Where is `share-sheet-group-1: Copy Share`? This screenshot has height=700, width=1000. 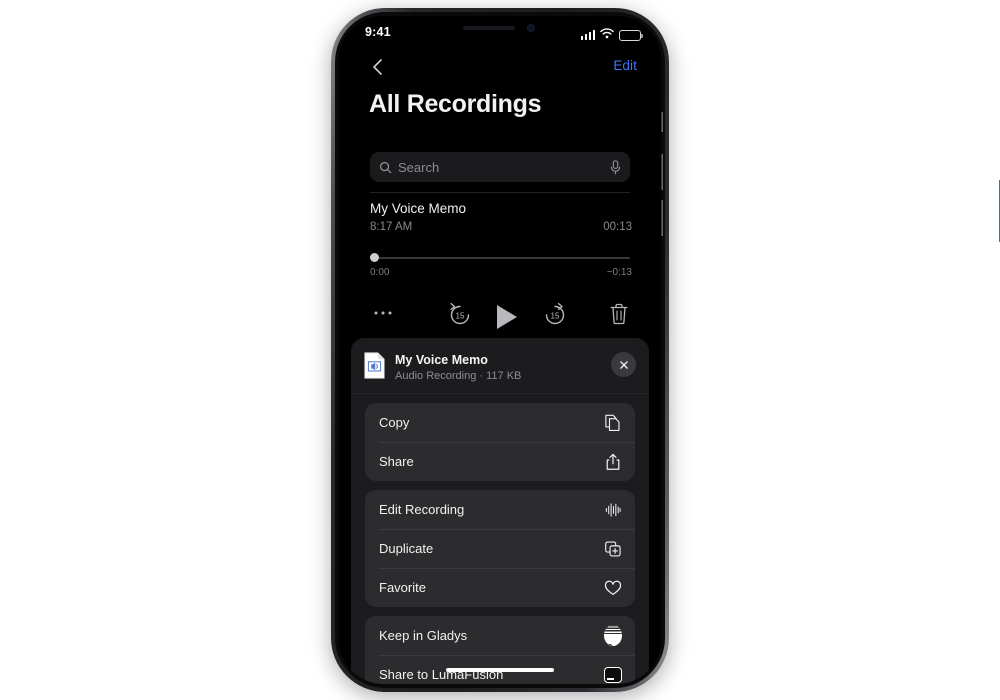
share-sheet-group-1: Copy Share is located at coordinates (500, 442).